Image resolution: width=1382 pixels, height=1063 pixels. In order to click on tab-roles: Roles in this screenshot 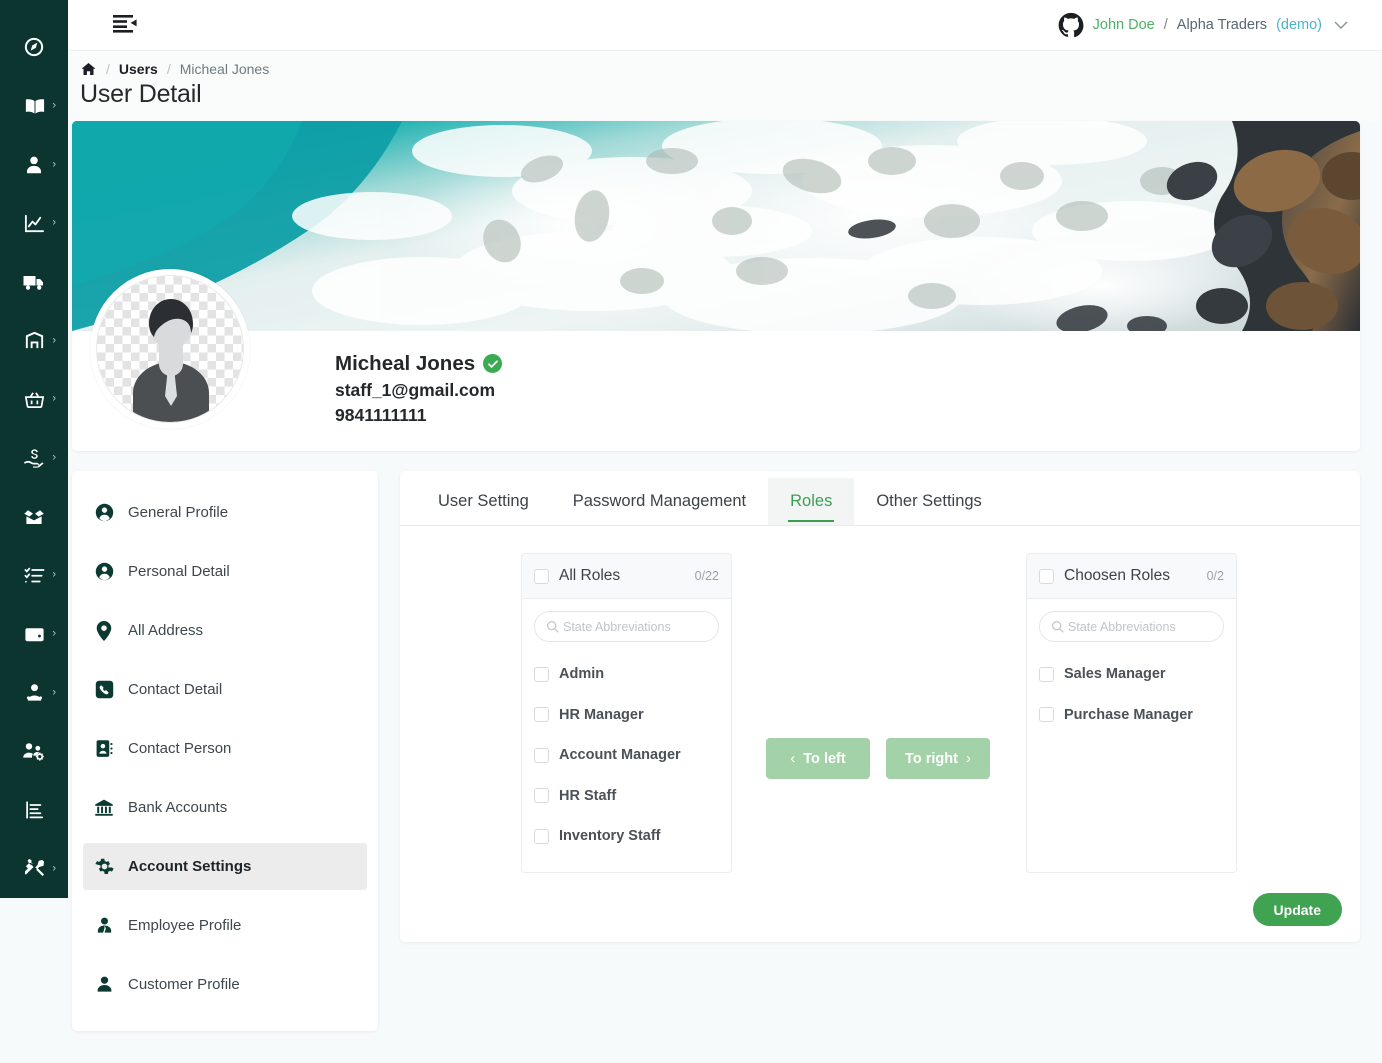, I will do `click(811, 501)`.